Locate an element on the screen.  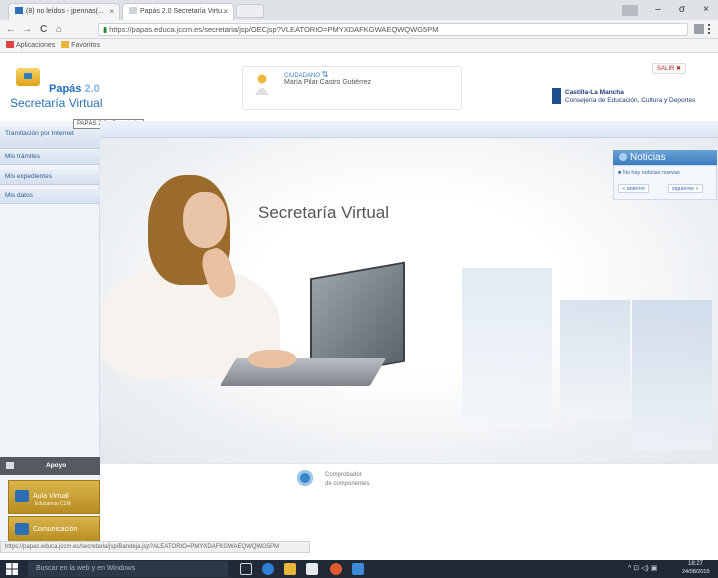
jccm-logo-icon is located at coordinates (556, 96).